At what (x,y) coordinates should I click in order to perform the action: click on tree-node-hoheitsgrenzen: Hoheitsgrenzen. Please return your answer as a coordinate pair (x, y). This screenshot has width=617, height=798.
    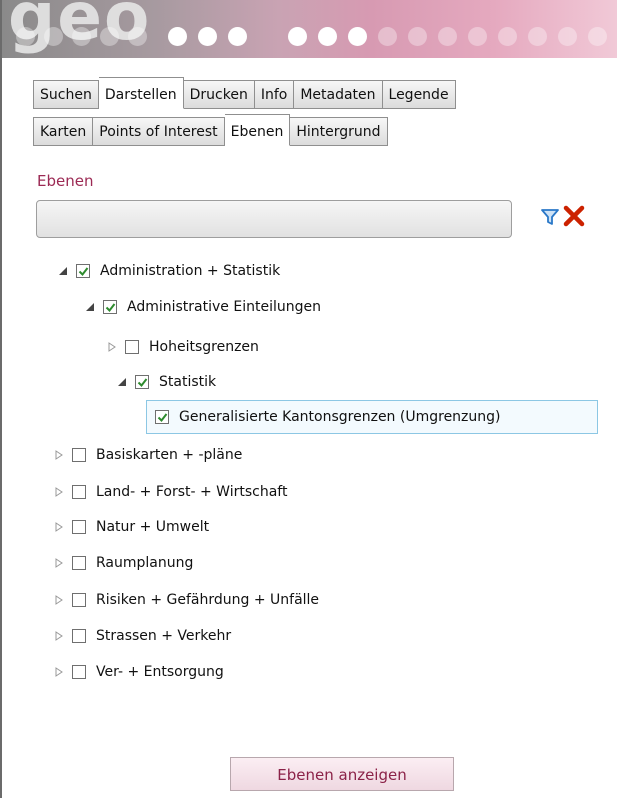
    Looking at the image, I should click on (182, 347).